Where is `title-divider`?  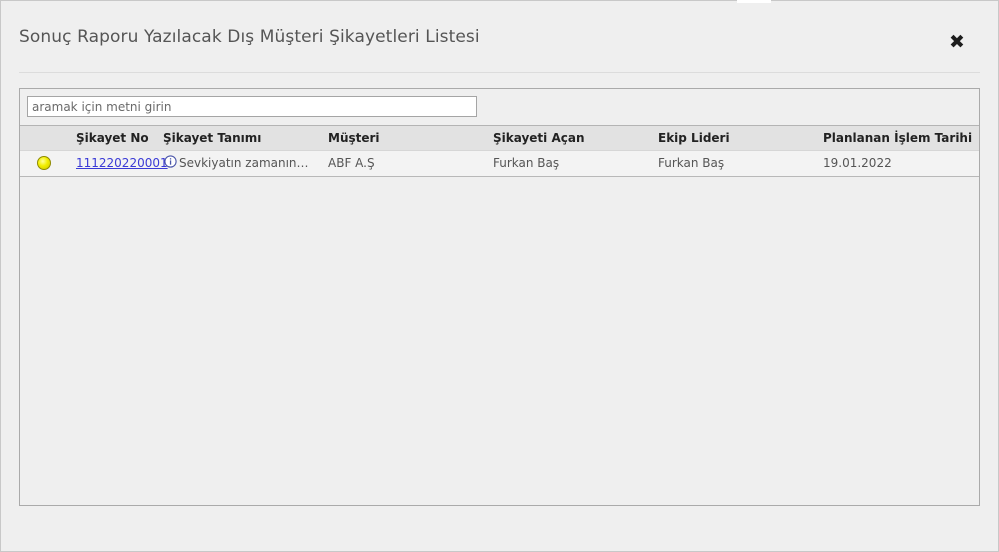 title-divider is located at coordinates (499, 72).